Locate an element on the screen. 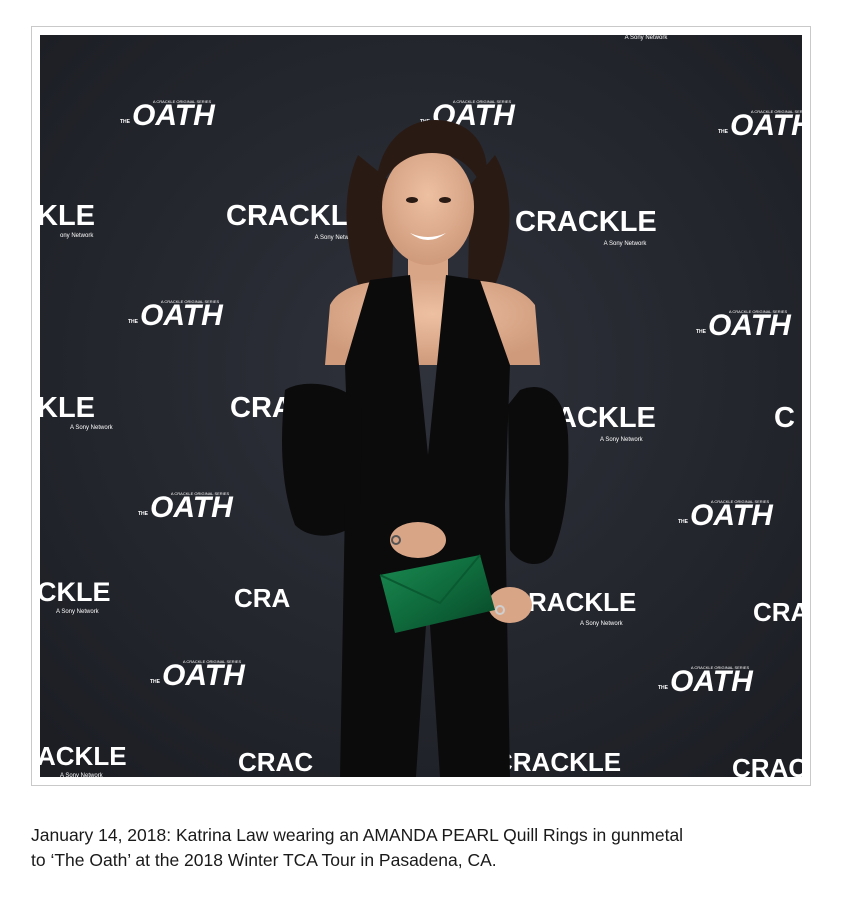 The image size is (842, 900). face is located at coordinates (428, 207).